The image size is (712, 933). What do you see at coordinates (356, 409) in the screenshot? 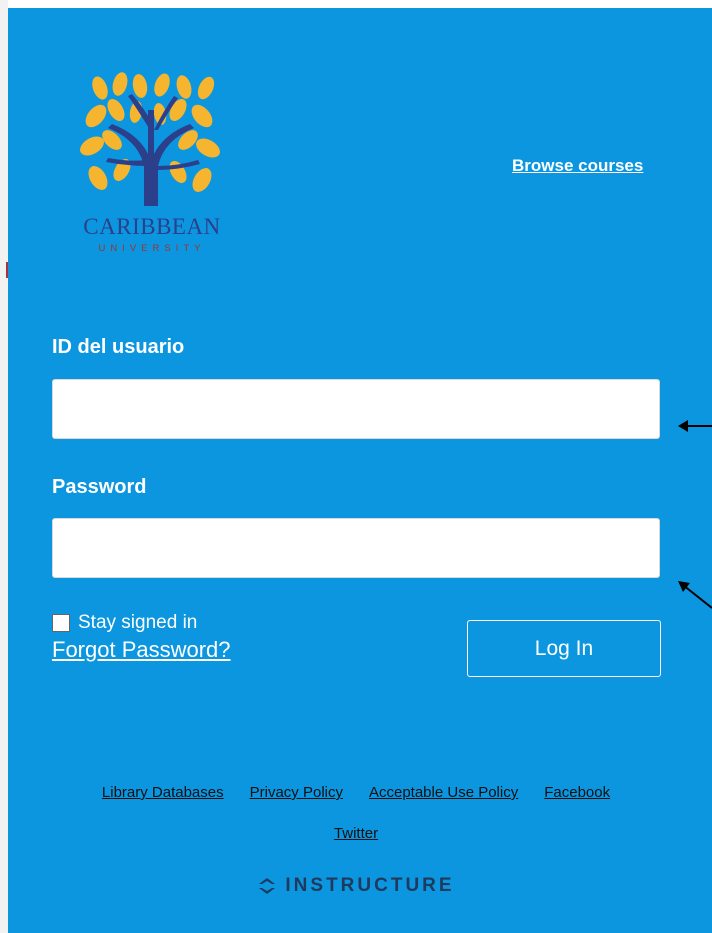
I see `username-input` at bounding box center [356, 409].